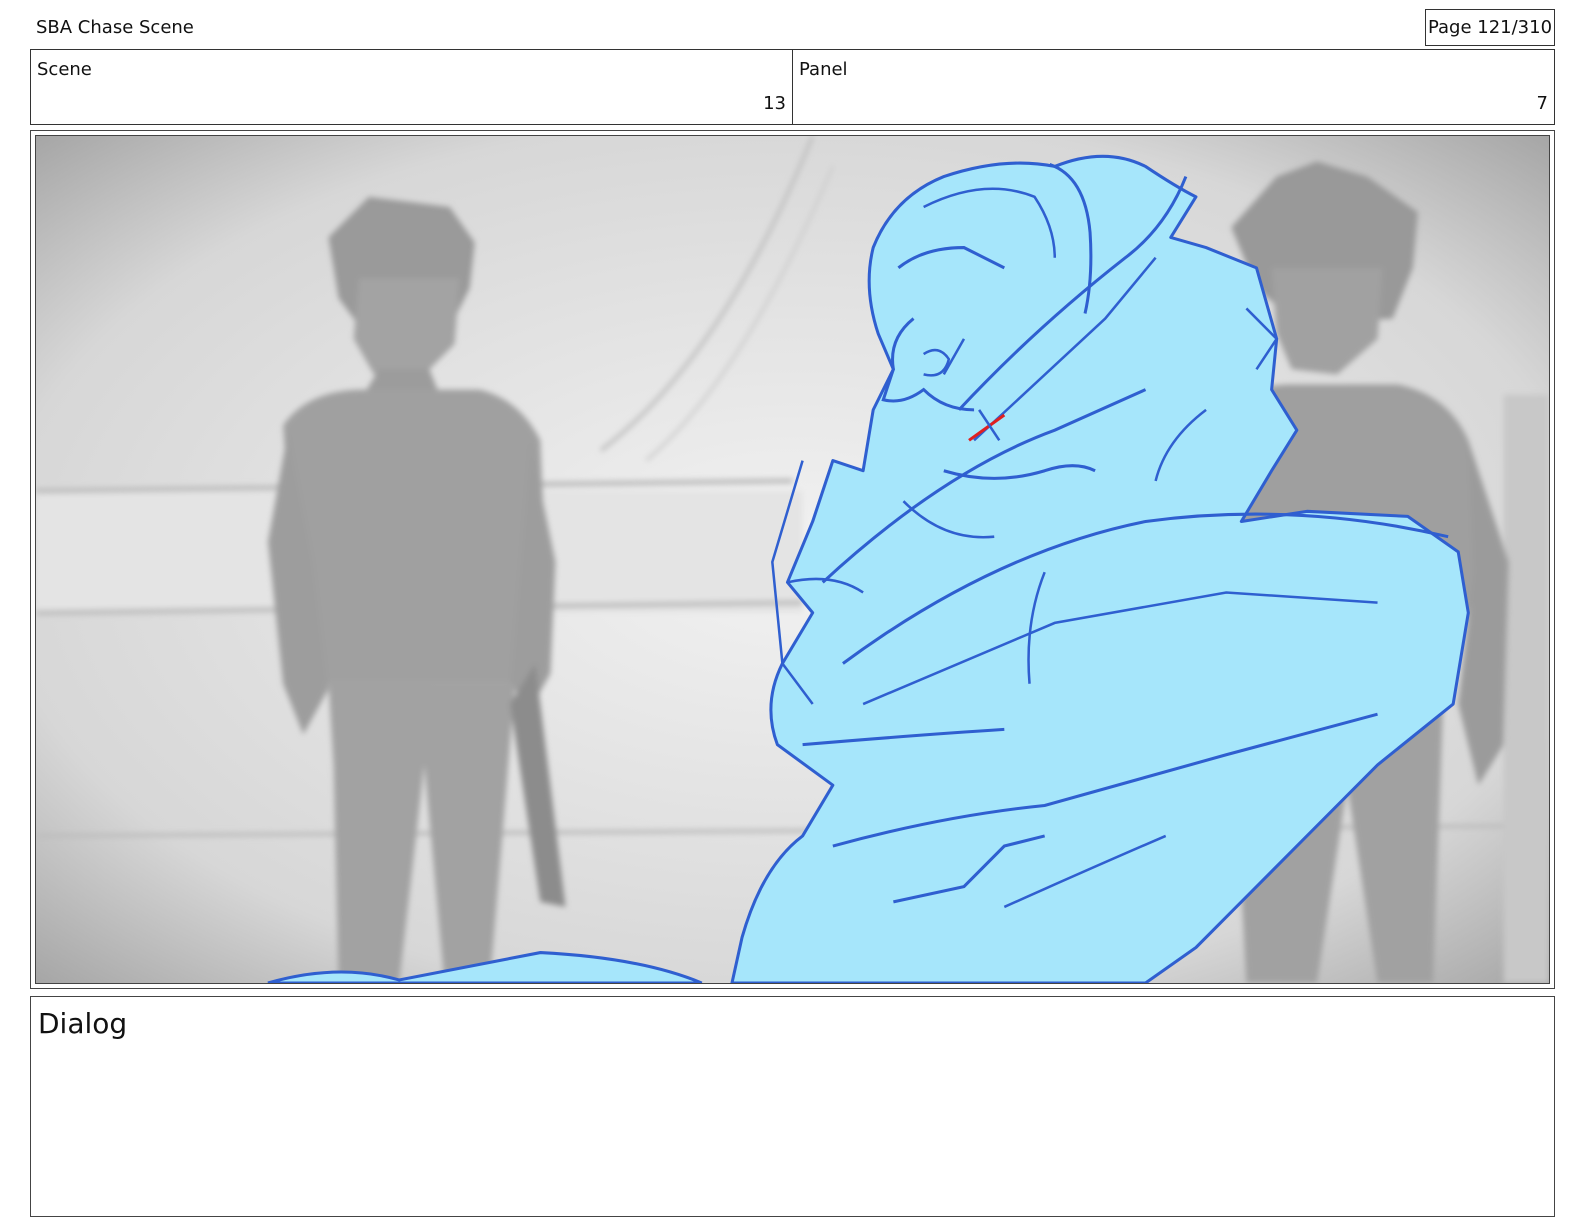  What do you see at coordinates (1542, 103) in the screenshot?
I see `panel-number: 7` at bounding box center [1542, 103].